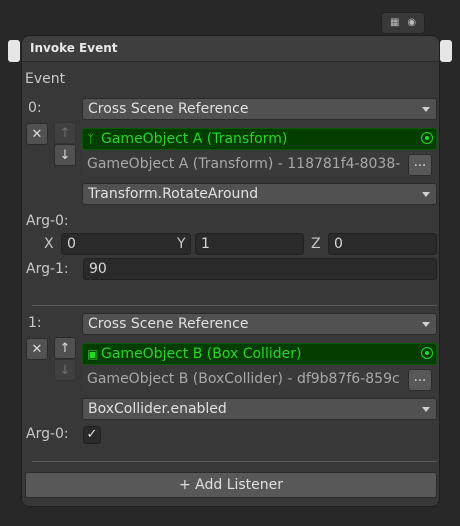 This screenshot has width=460, height=526. What do you see at coordinates (194, 139) in the screenshot?
I see `listener-0-object-name: GameObject A (Transform)` at bounding box center [194, 139].